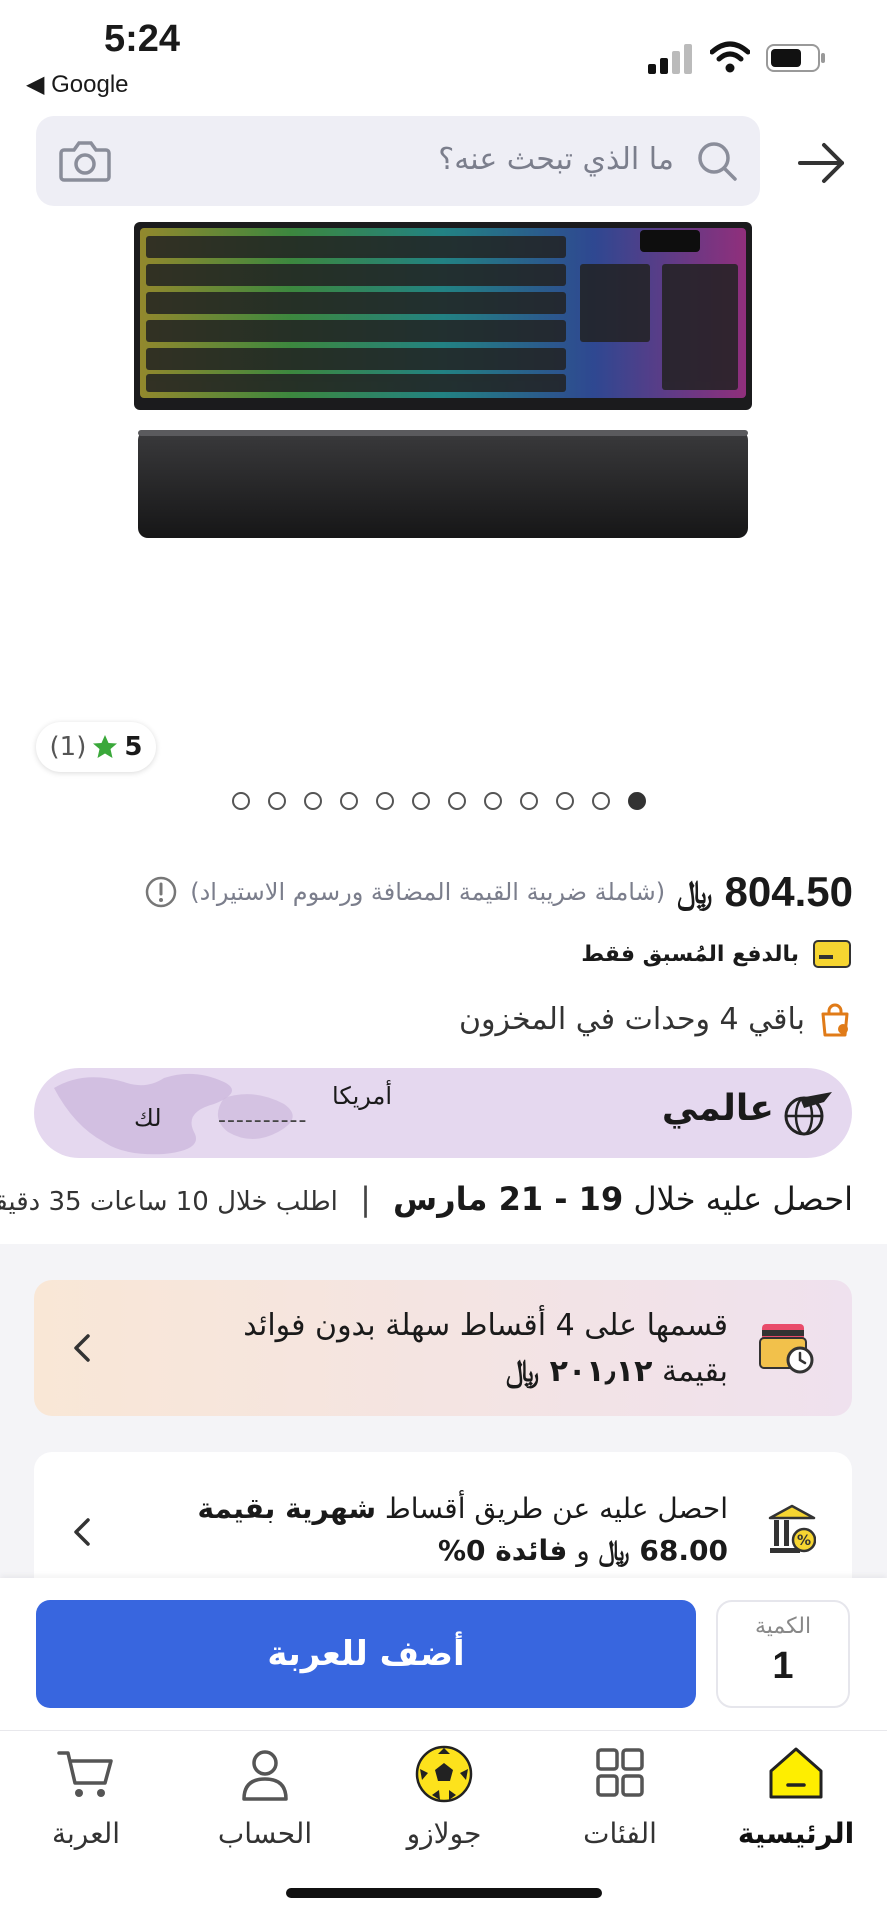 The width and height of the screenshot is (887, 1920). What do you see at coordinates (85, 161) in the screenshot?
I see `camera-icon` at bounding box center [85, 161].